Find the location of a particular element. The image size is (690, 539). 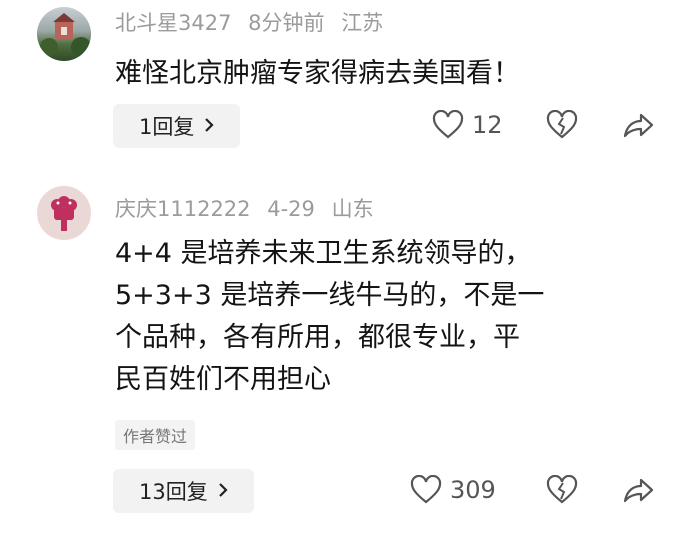

comment-text-line: 民百姓们不用担心 is located at coordinates (223, 379).